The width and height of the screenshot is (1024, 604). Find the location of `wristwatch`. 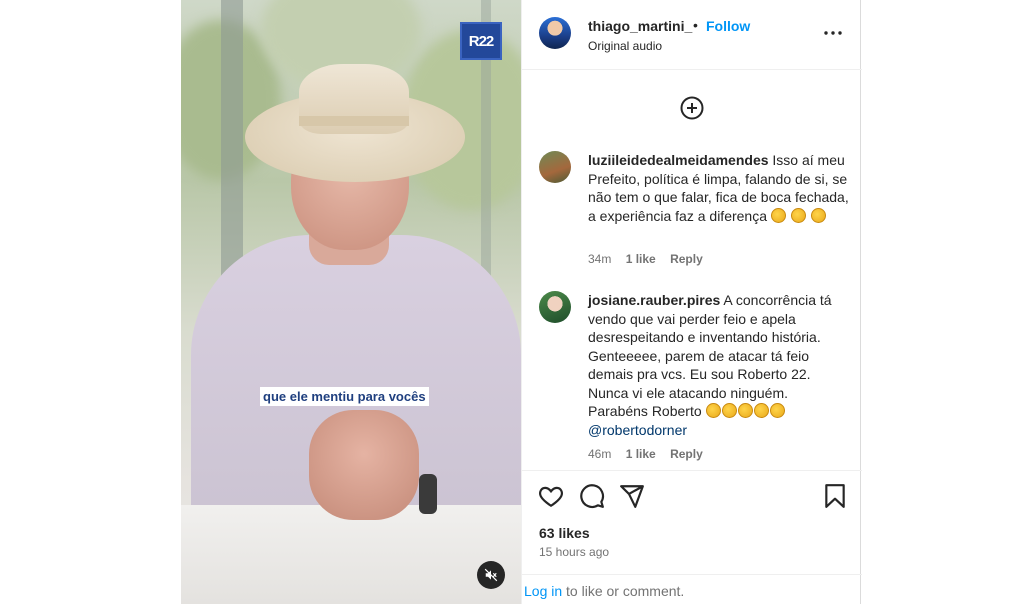

wristwatch is located at coordinates (428, 494).